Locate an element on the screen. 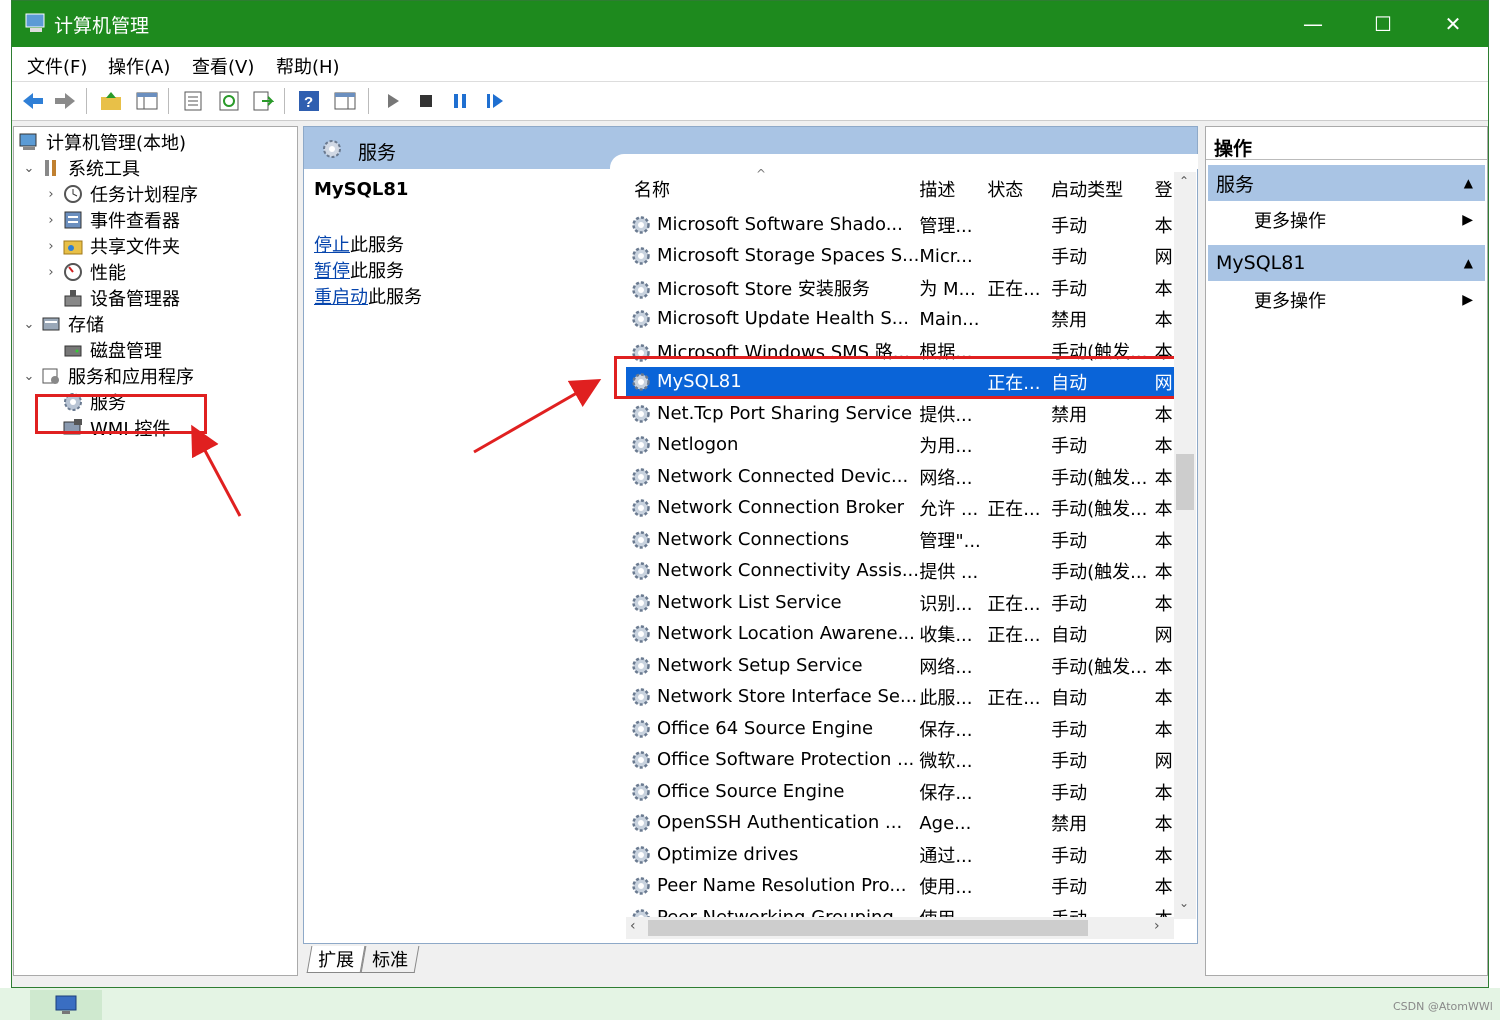  annotation-arrow-to-services is located at coordinates (216, 470).